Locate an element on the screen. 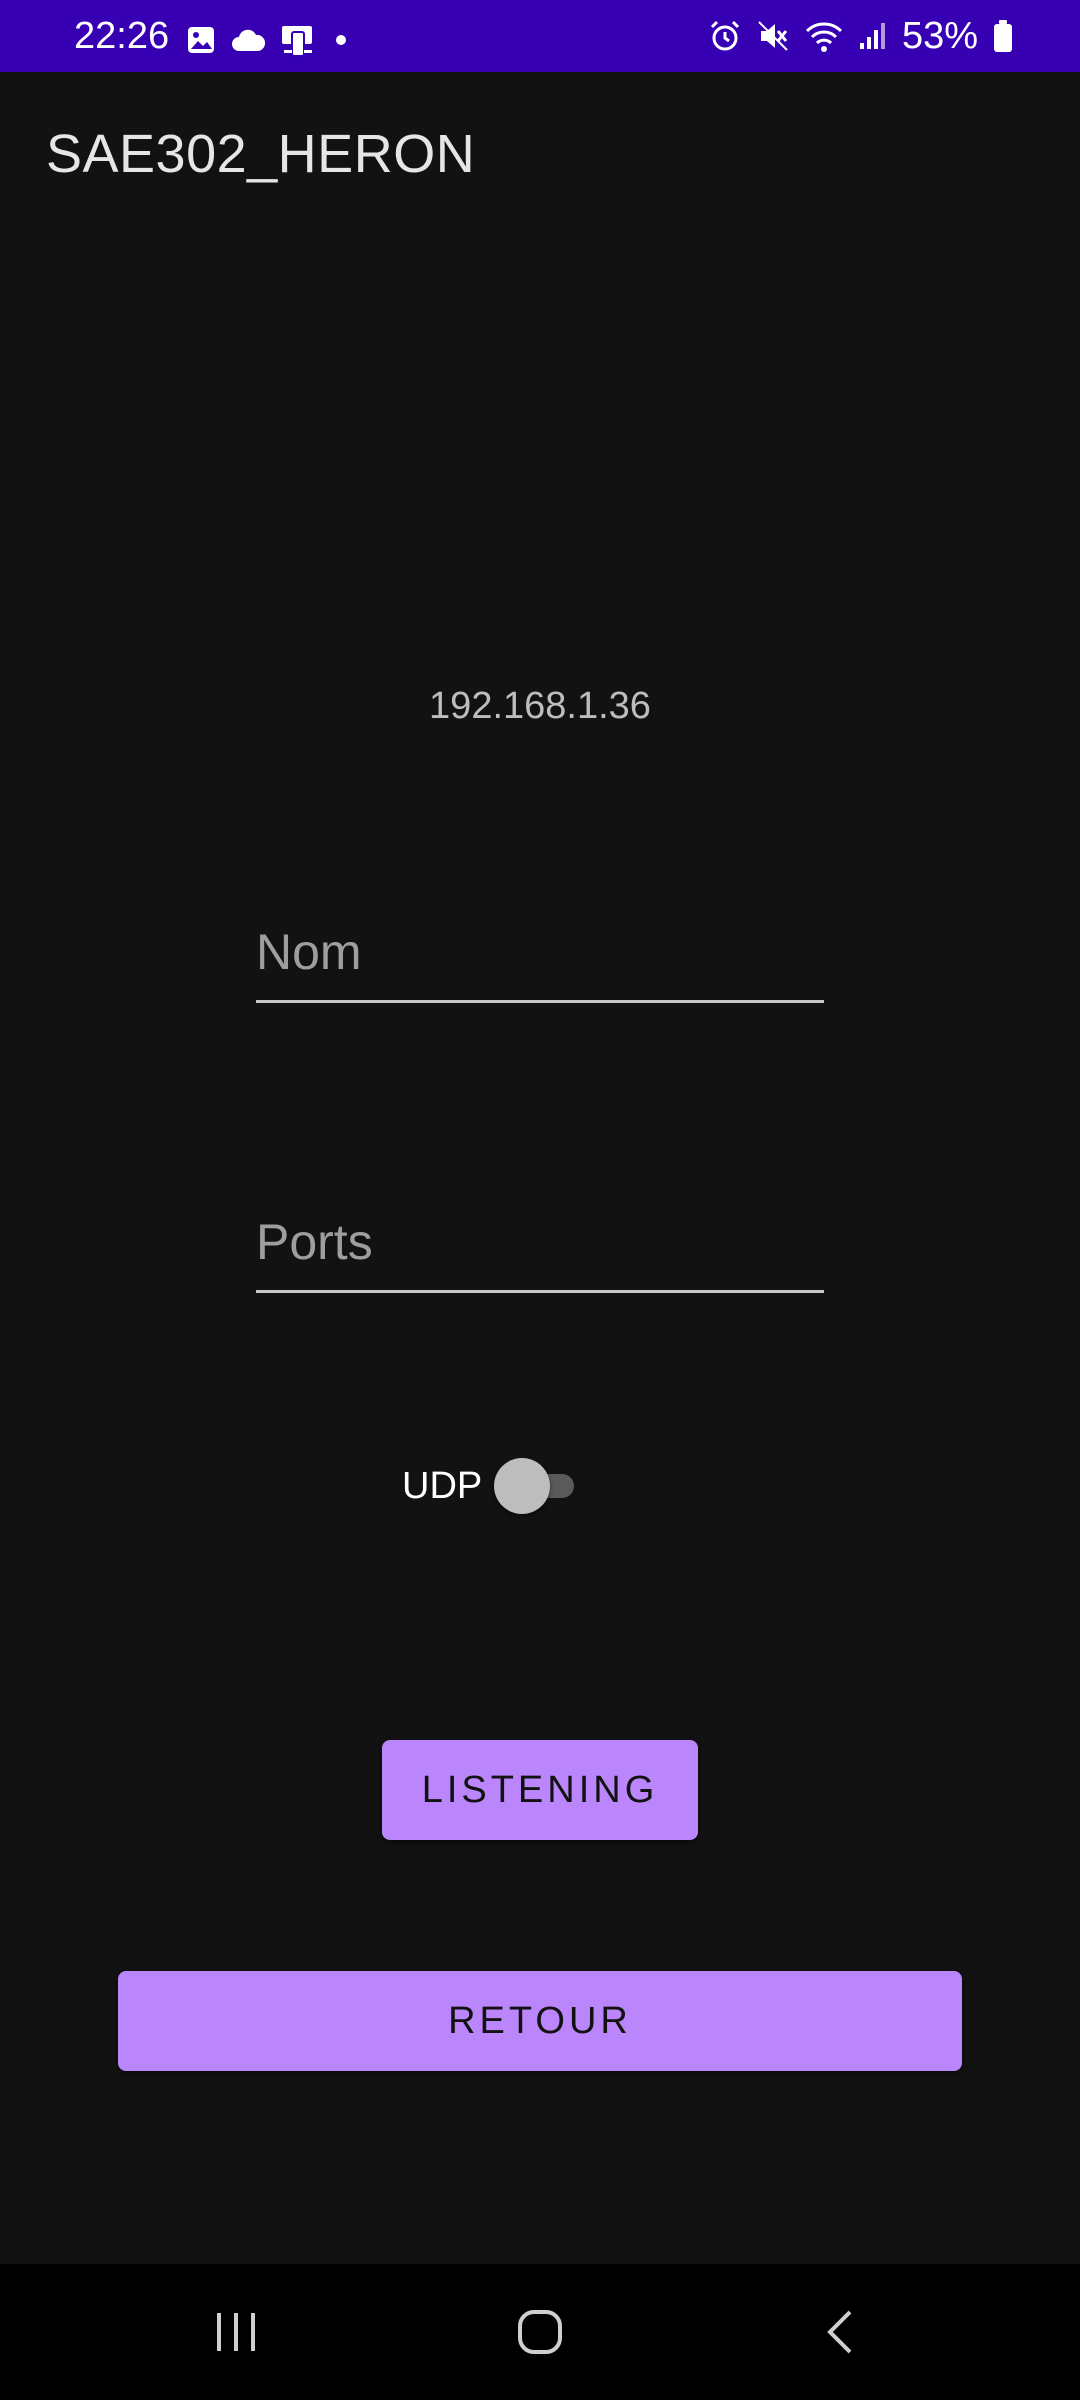 This screenshot has width=1080, height=2400. battery-percent: 53% is located at coordinates (939, 36).